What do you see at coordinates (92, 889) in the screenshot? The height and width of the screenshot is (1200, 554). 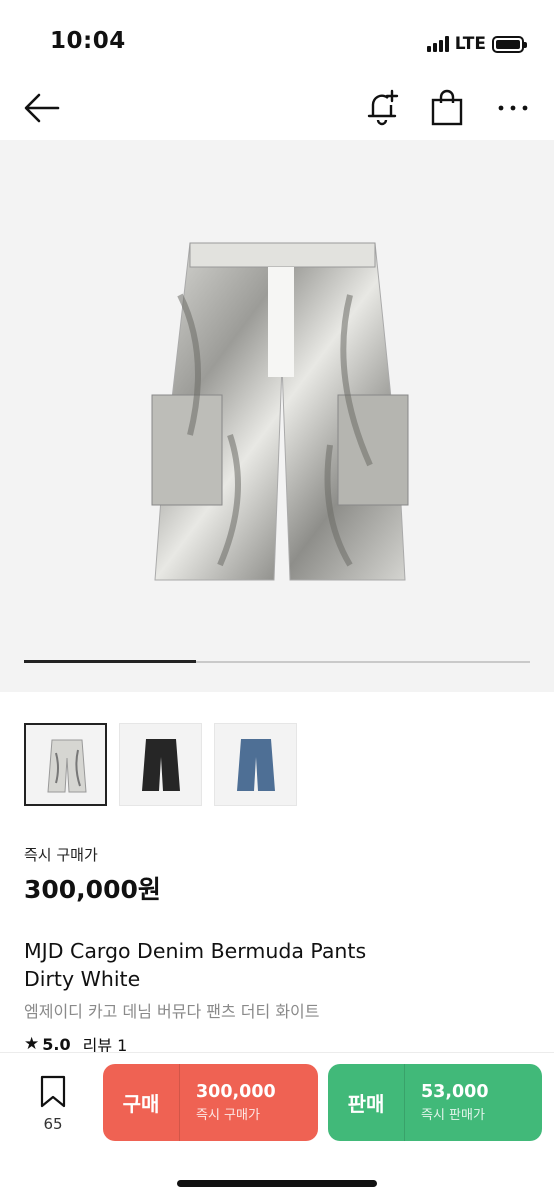 I see `price-value: 300,000원` at bounding box center [92, 889].